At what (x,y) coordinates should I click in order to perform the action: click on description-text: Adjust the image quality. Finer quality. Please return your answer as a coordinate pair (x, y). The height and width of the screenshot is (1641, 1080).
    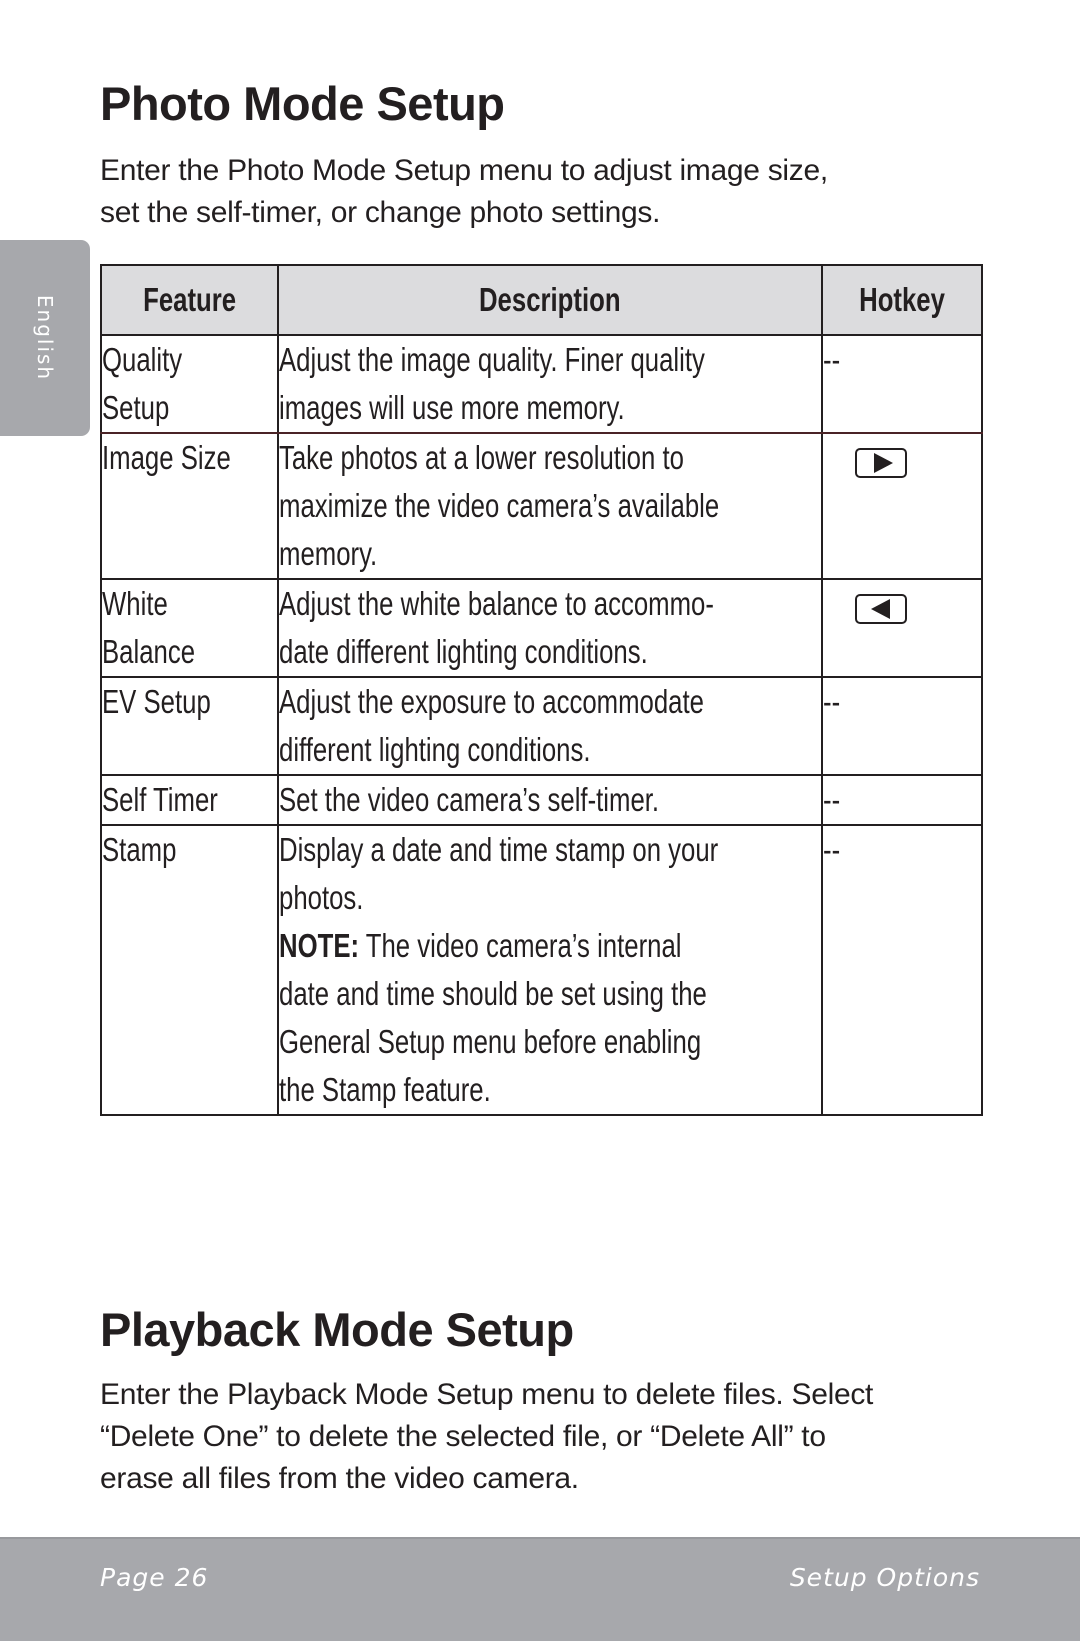
    Looking at the image, I should click on (492, 359).